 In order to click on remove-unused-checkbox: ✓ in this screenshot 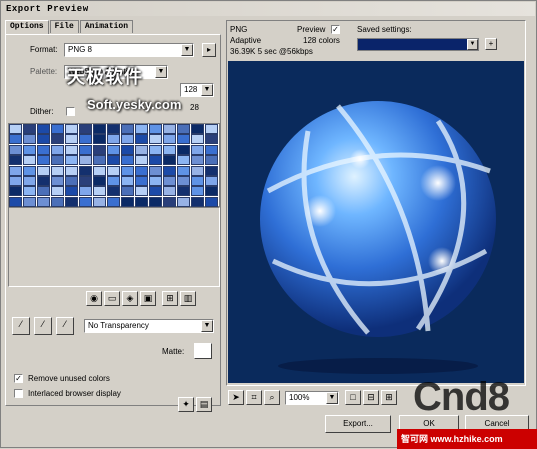, I will do `click(18, 378)`.